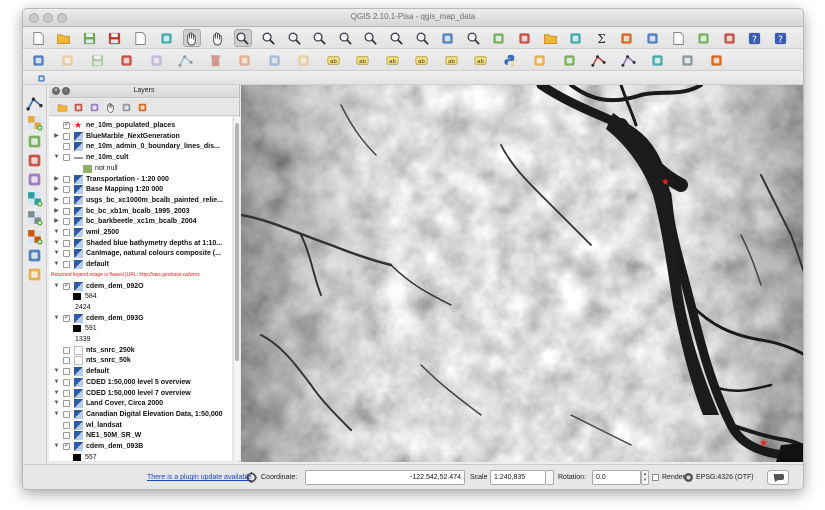 Image resolution: width=825 pixels, height=510 pixels. What do you see at coordinates (645, 477) in the screenshot?
I see `rotation-stepper: ▲ ▼` at bounding box center [645, 477].